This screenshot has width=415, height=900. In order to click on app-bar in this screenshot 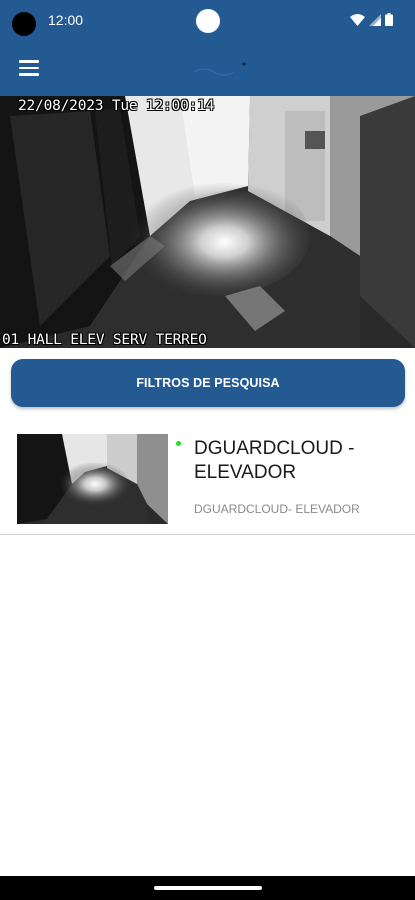, I will do `click(207, 68)`.